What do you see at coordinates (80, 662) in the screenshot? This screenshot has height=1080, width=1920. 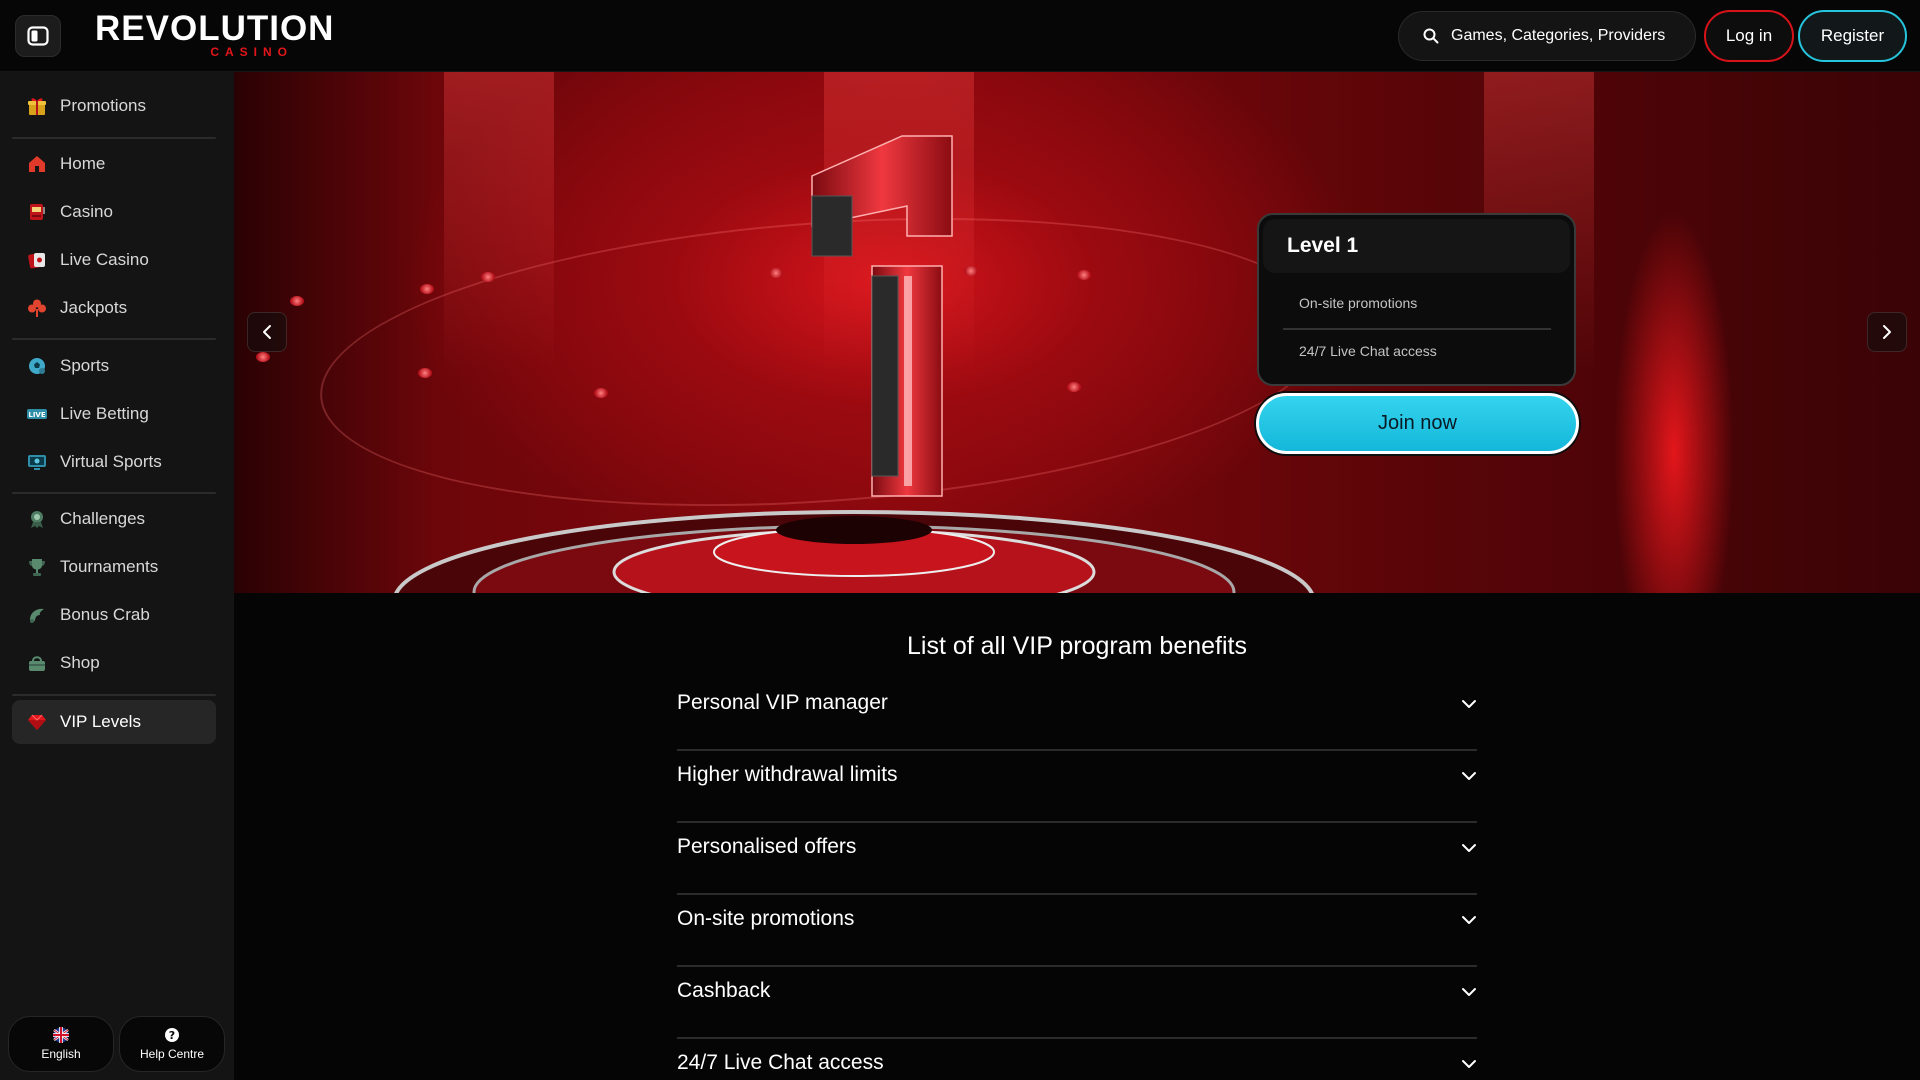 I see `sidebar-item-label: Shop` at bounding box center [80, 662].